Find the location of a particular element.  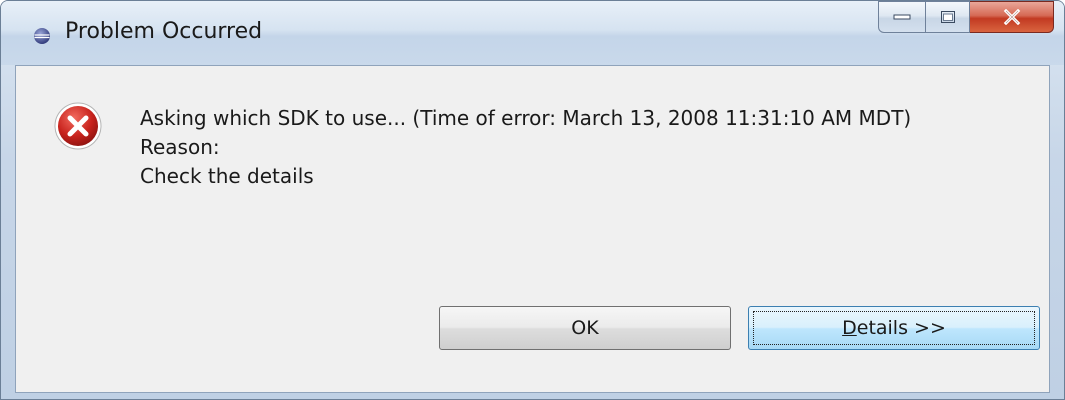

focus-rectangle is located at coordinates (894, 328).